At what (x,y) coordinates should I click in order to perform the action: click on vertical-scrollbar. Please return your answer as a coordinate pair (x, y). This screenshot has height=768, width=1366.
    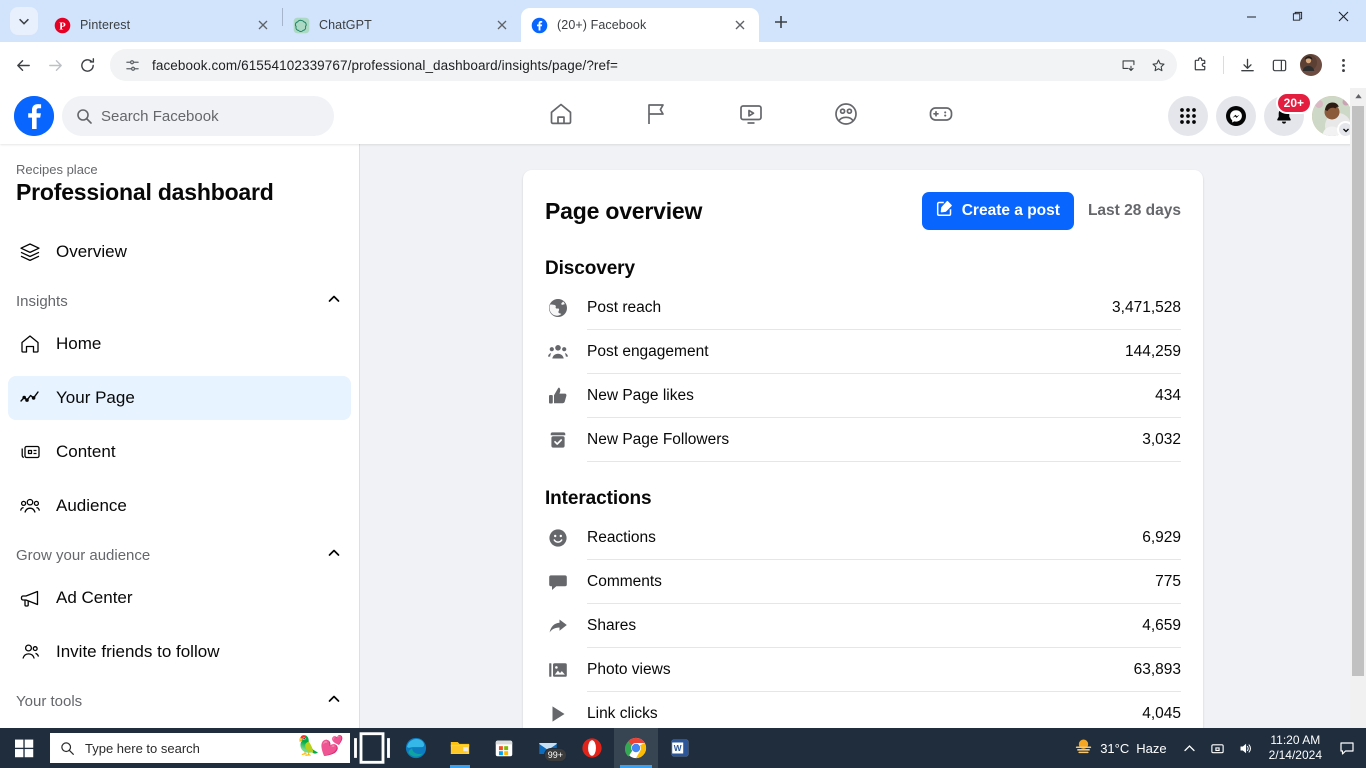
    Looking at the image, I should click on (1358, 428).